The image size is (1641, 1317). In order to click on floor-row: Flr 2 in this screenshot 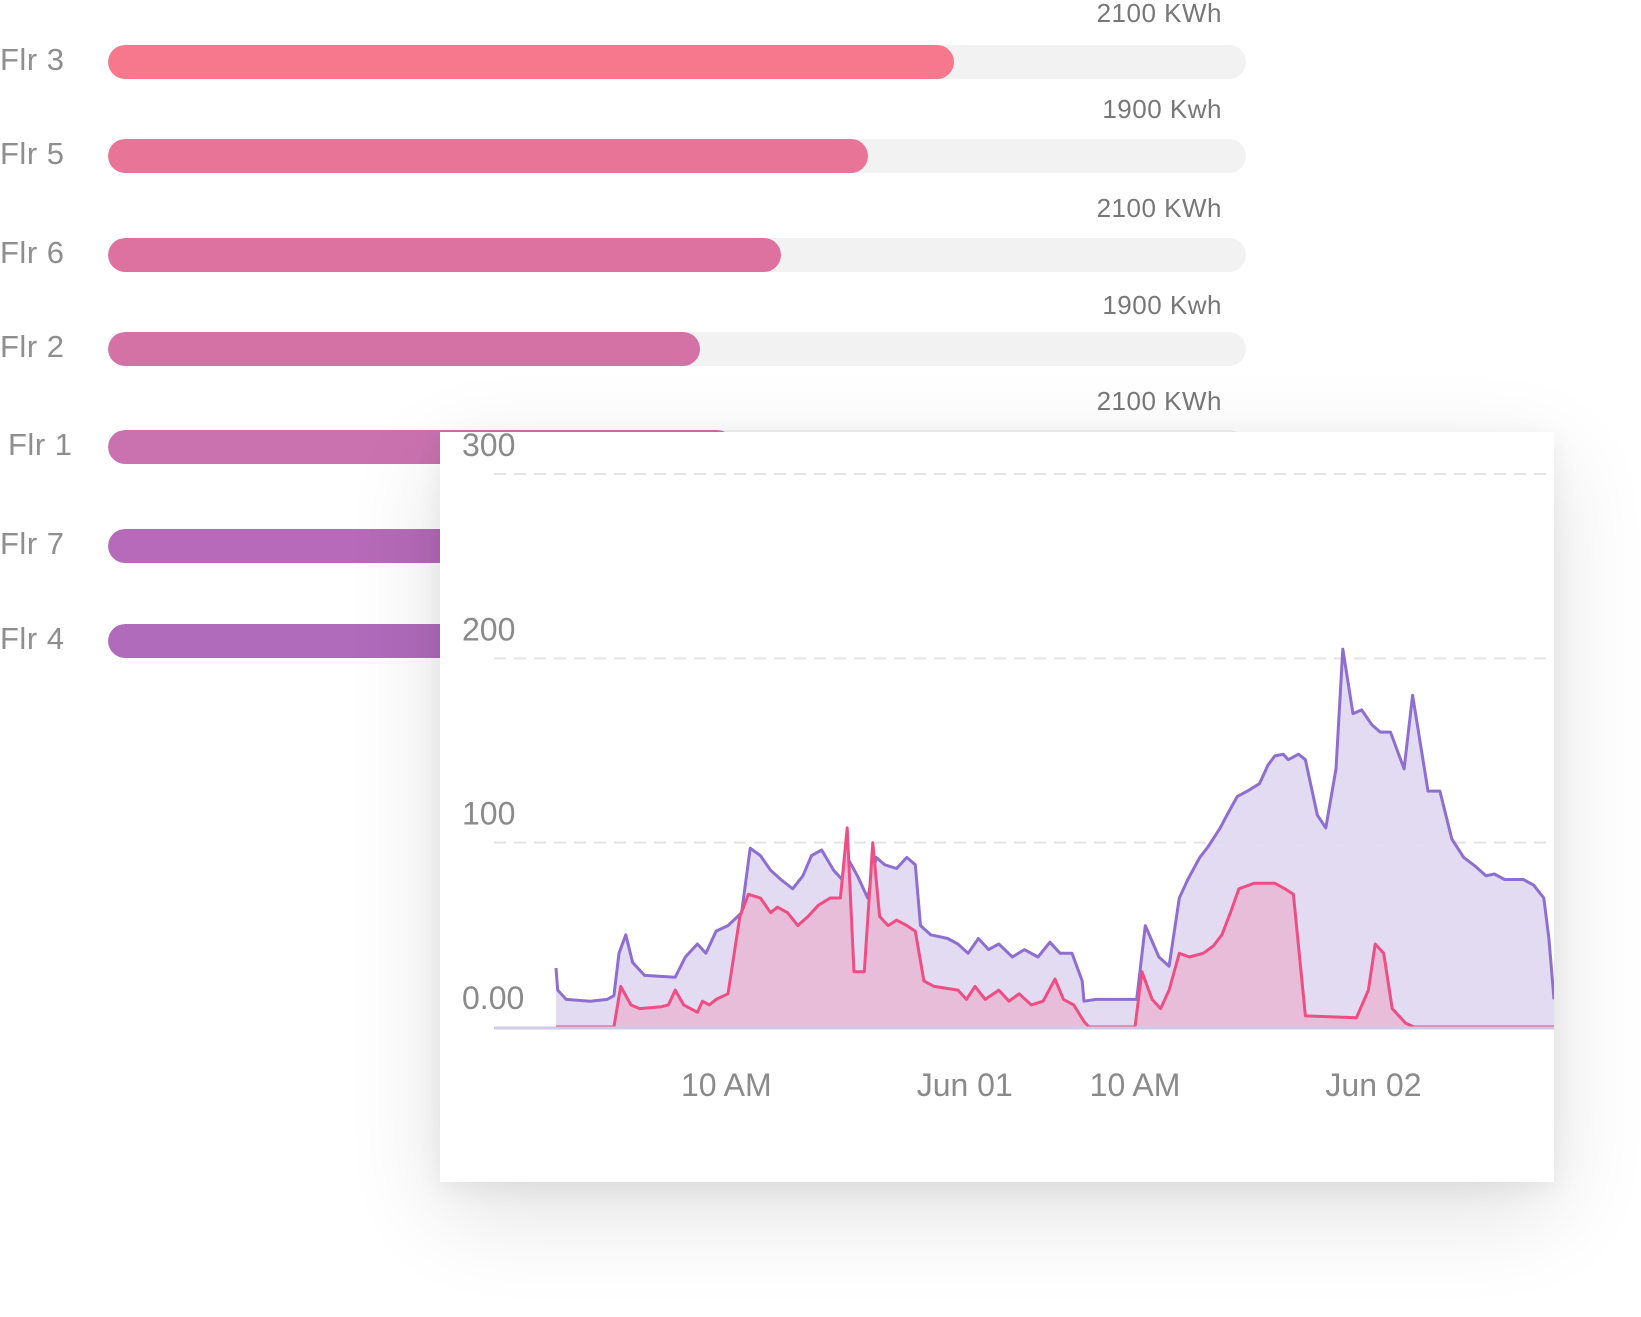, I will do `click(630, 347)`.